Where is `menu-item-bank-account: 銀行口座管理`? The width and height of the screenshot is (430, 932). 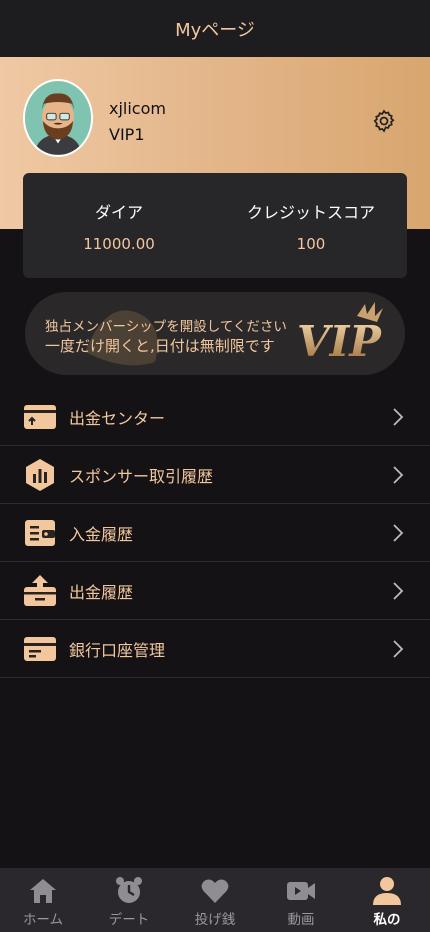
menu-item-bank-account: 銀行口座管理 is located at coordinates (215, 649).